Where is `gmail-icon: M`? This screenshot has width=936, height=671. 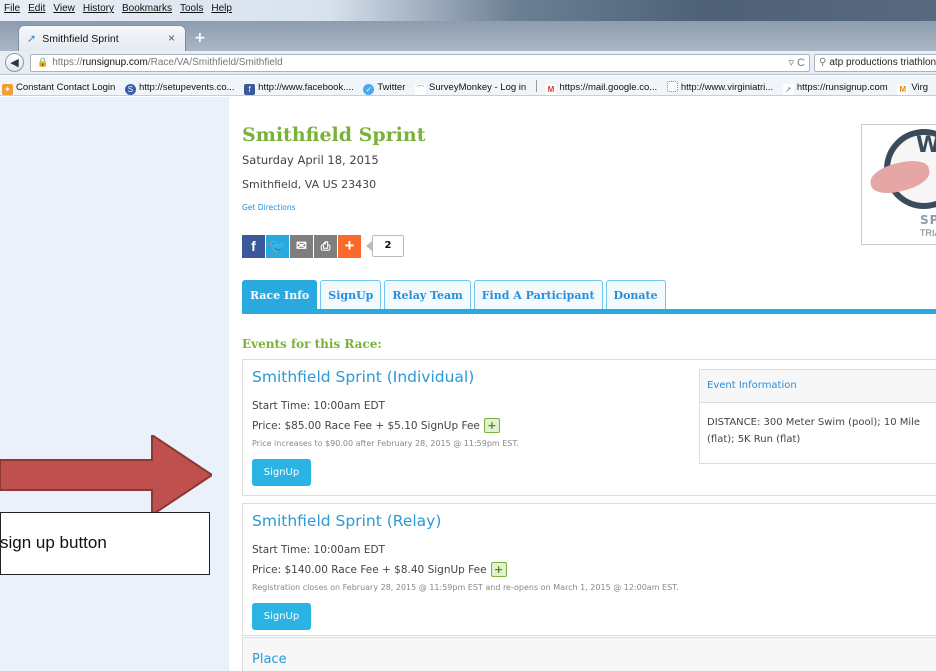
gmail-icon: M is located at coordinates (551, 89).